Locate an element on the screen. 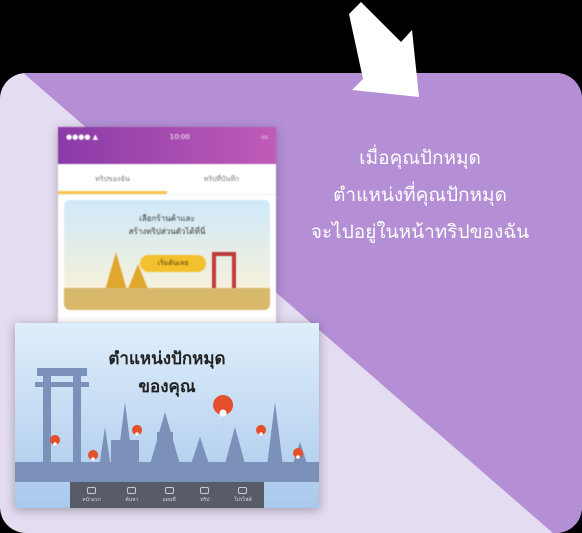 Image resolution: width=582 pixels, height=533 pixels. caption-line-3: จะไปอยู่ในหน้าทริปของฉัน is located at coordinates (420, 232).